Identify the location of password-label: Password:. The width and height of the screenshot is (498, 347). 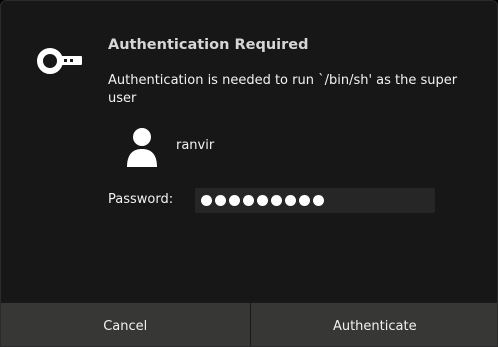
(141, 199).